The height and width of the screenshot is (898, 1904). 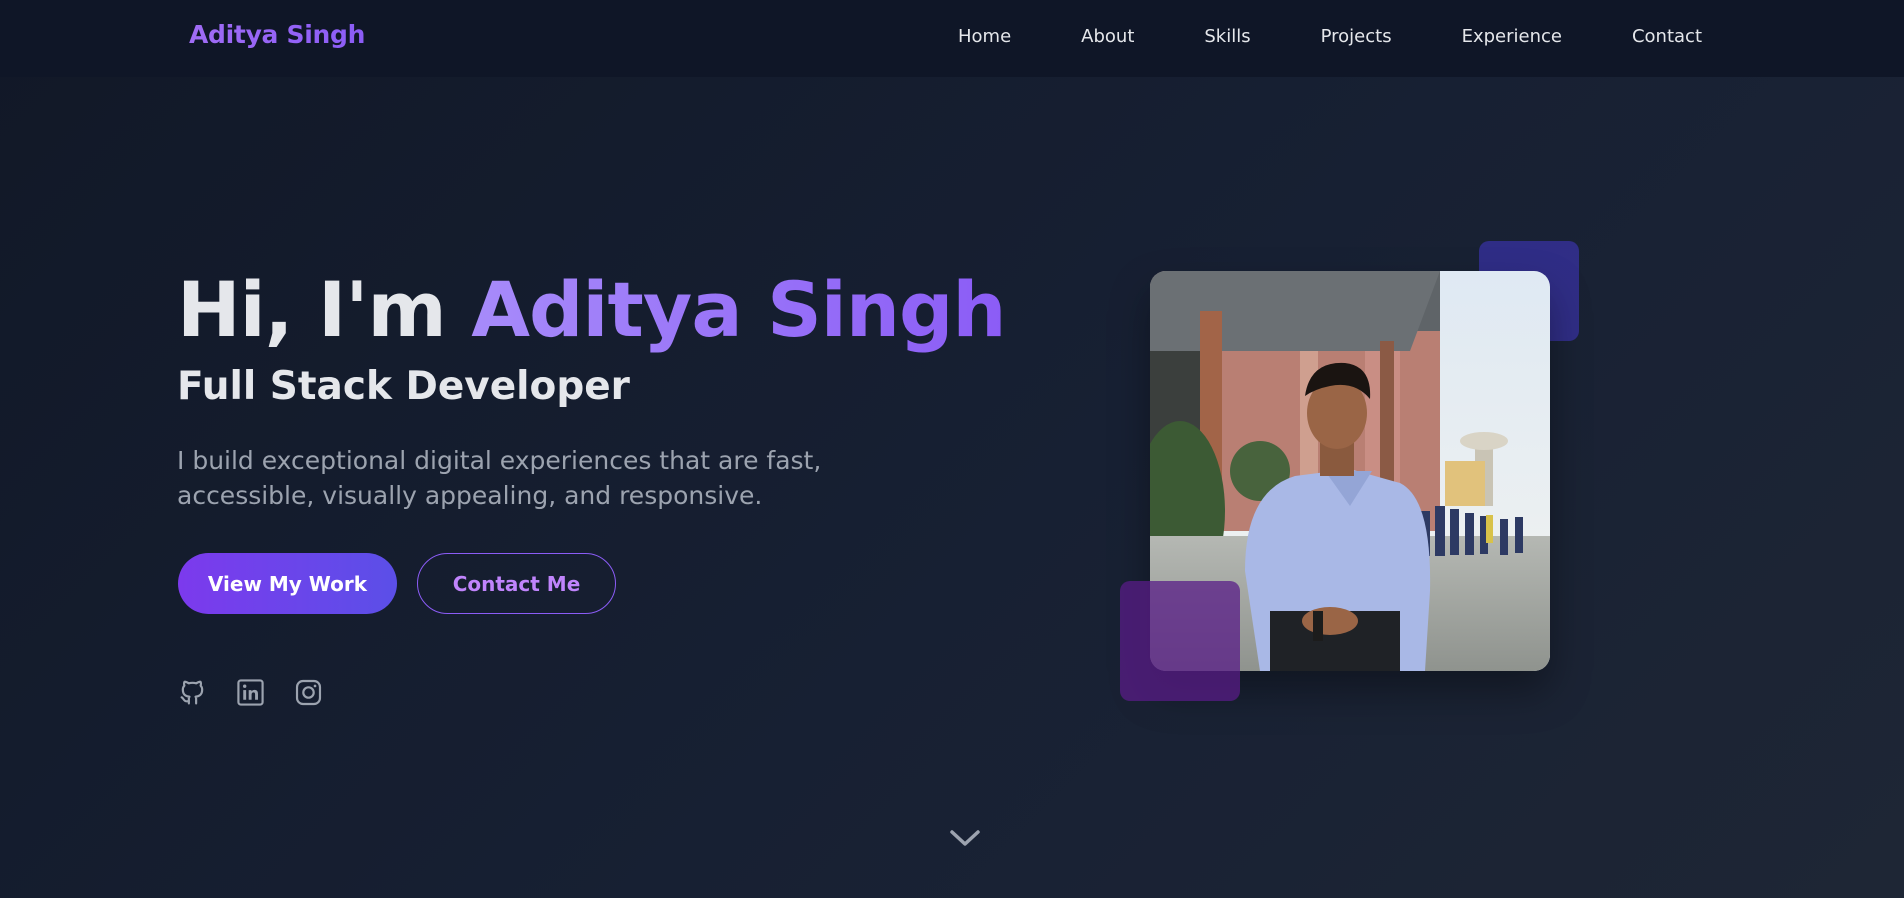 What do you see at coordinates (965, 838) in the screenshot?
I see `chevron-down-icon` at bounding box center [965, 838].